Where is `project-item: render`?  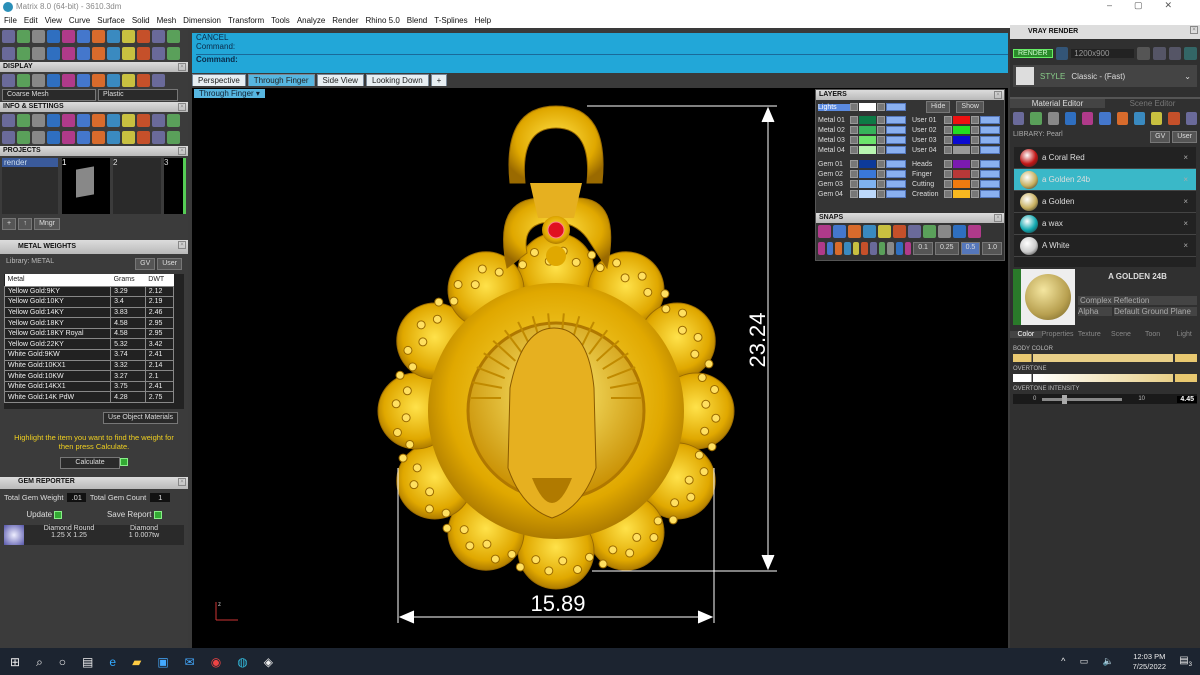
project-item: render is located at coordinates (30, 162).